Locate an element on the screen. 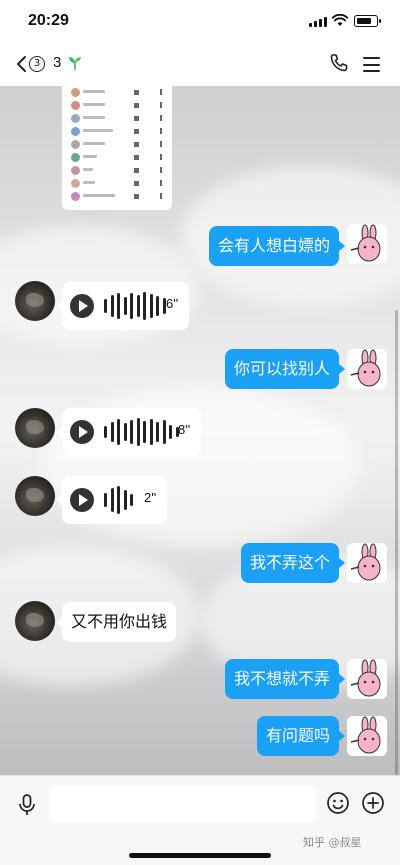  message-input is located at coordinates (183, 804).